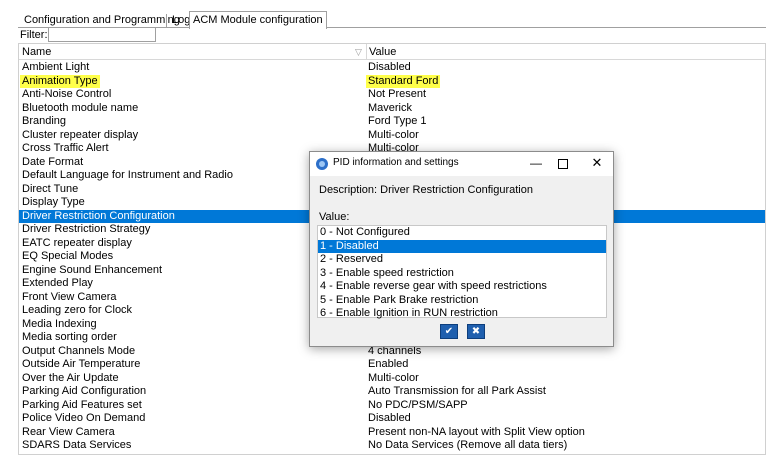 The image size is (774, 463). I want to click on row-name: Parking Aid Features set, so click(82, 404).